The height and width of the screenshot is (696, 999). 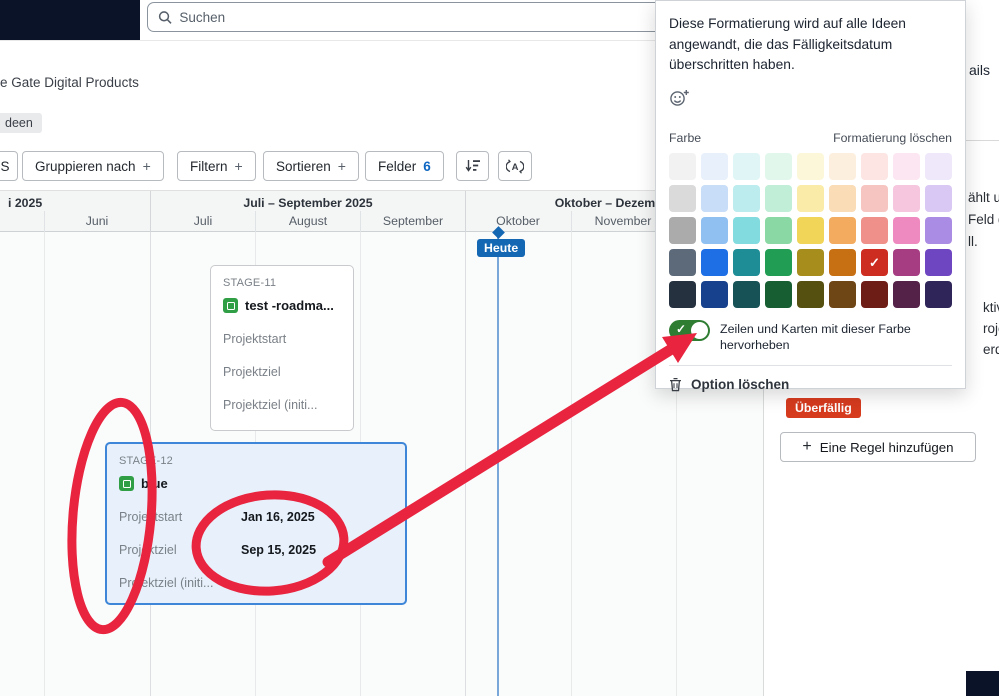 What do you see at coordinates (203, 221) in the screenshot?
I see `month-label: Juli` at bounding box center [203, 221].